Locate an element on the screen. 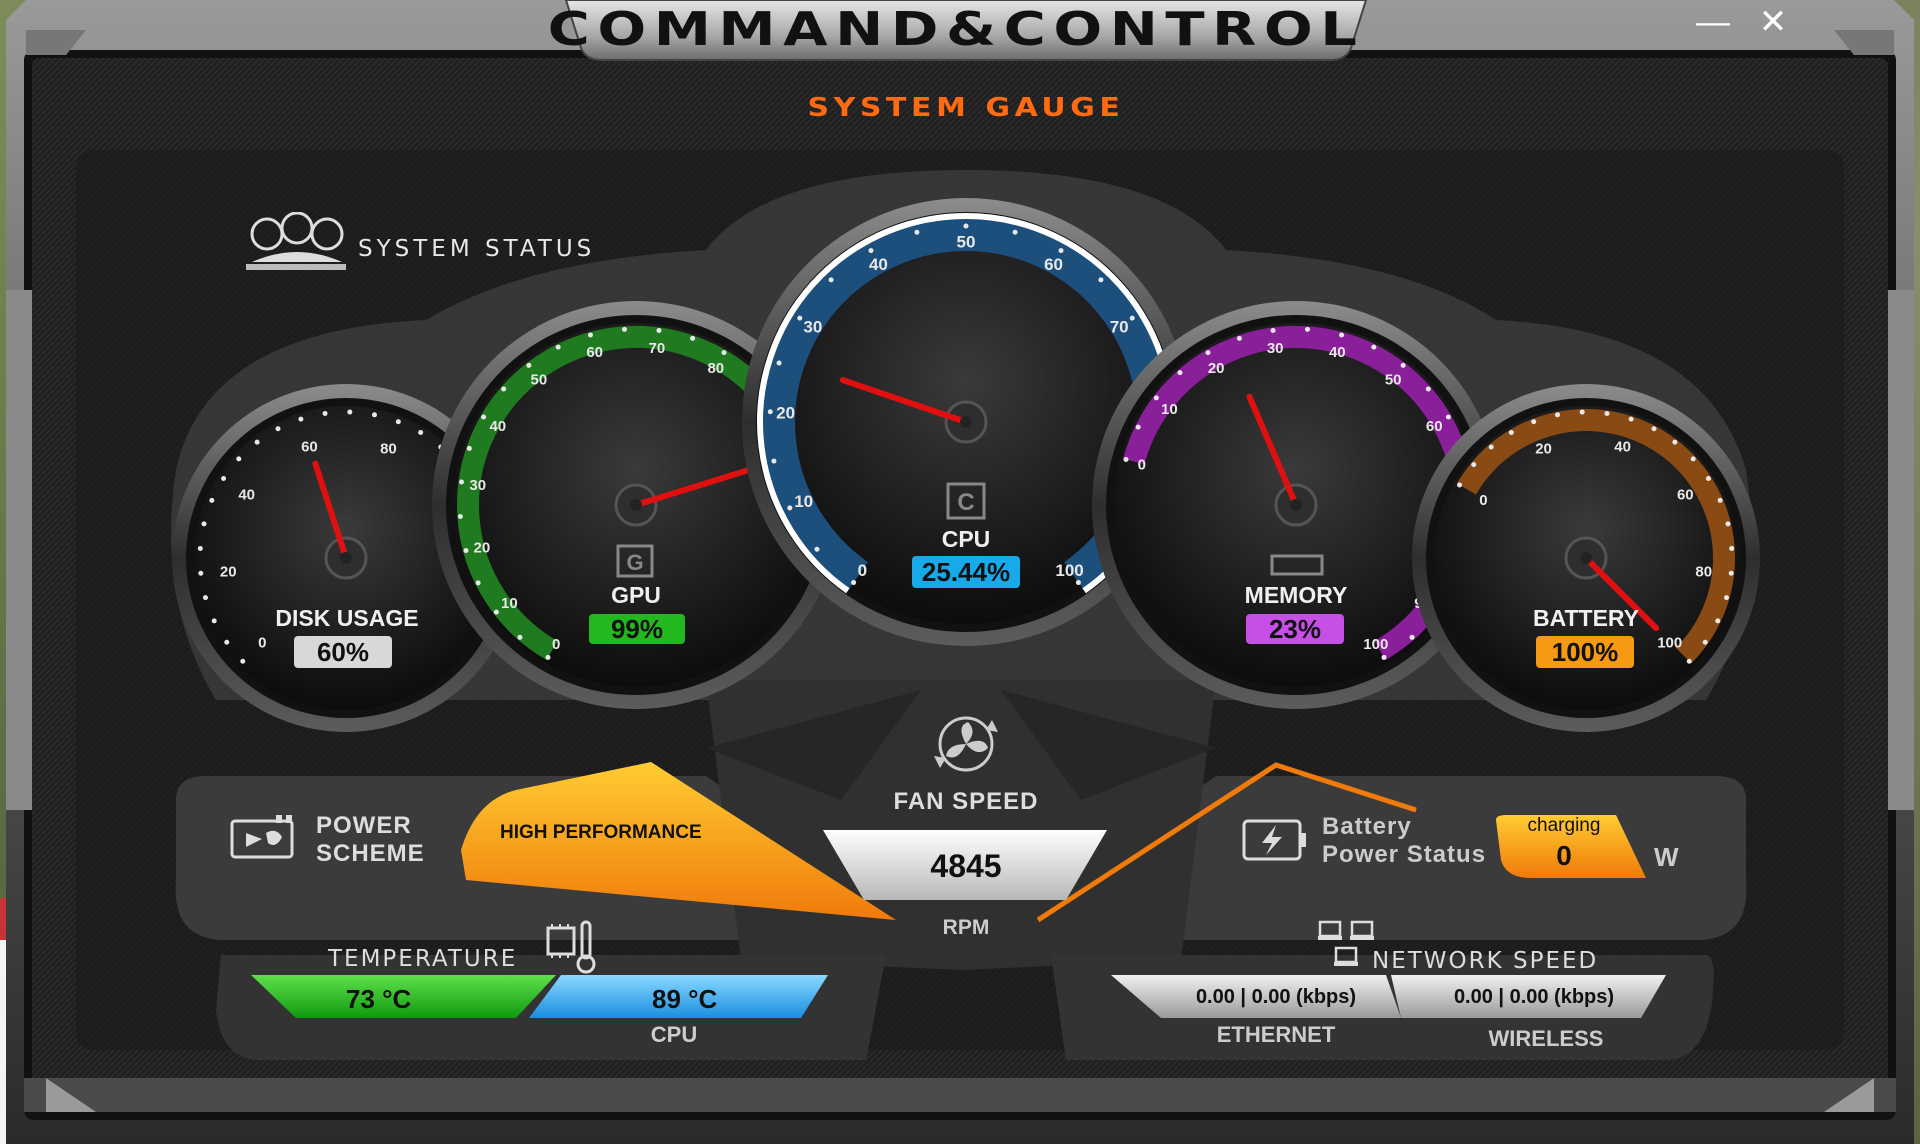 The image size is (1920, 1144). fan-icon is located at coordinates (966, 743).